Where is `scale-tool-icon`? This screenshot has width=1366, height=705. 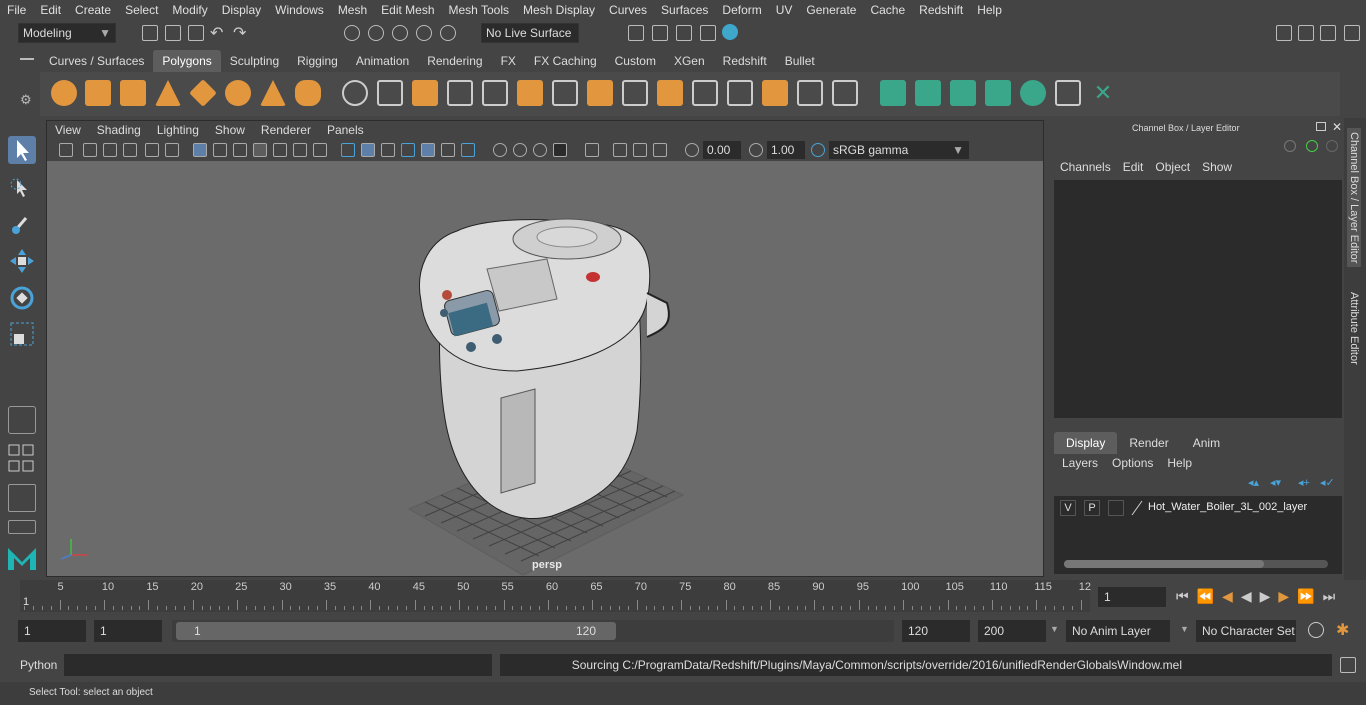 scale-tool-icon is located at coordinates (22, 334).